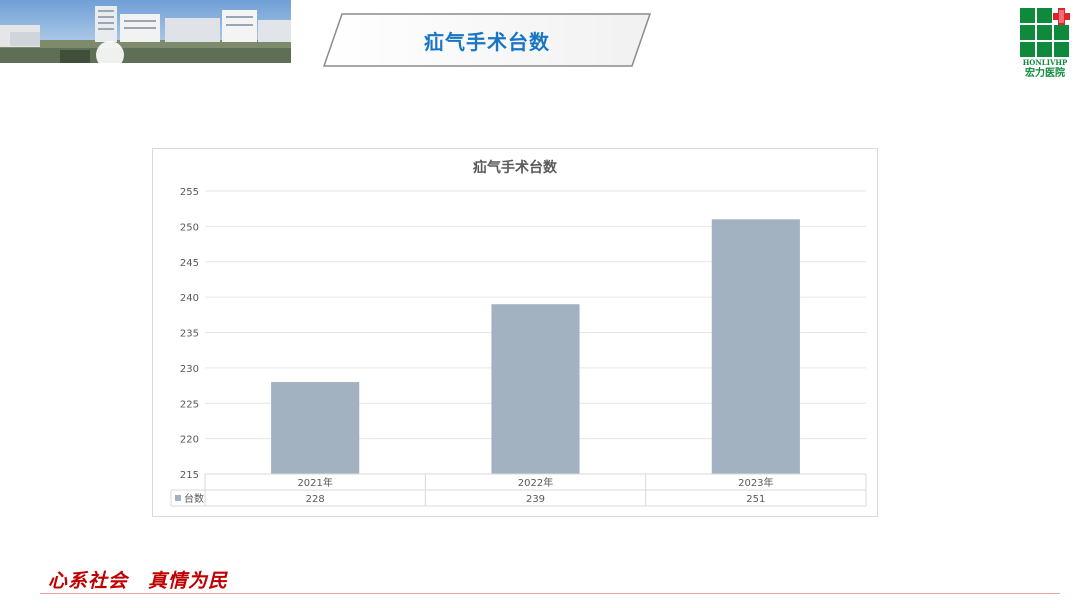  What do you see at coordinates (189, 404) in the screenshot?
I see `y-tick-label: 225` at bounding box center [189, 404].